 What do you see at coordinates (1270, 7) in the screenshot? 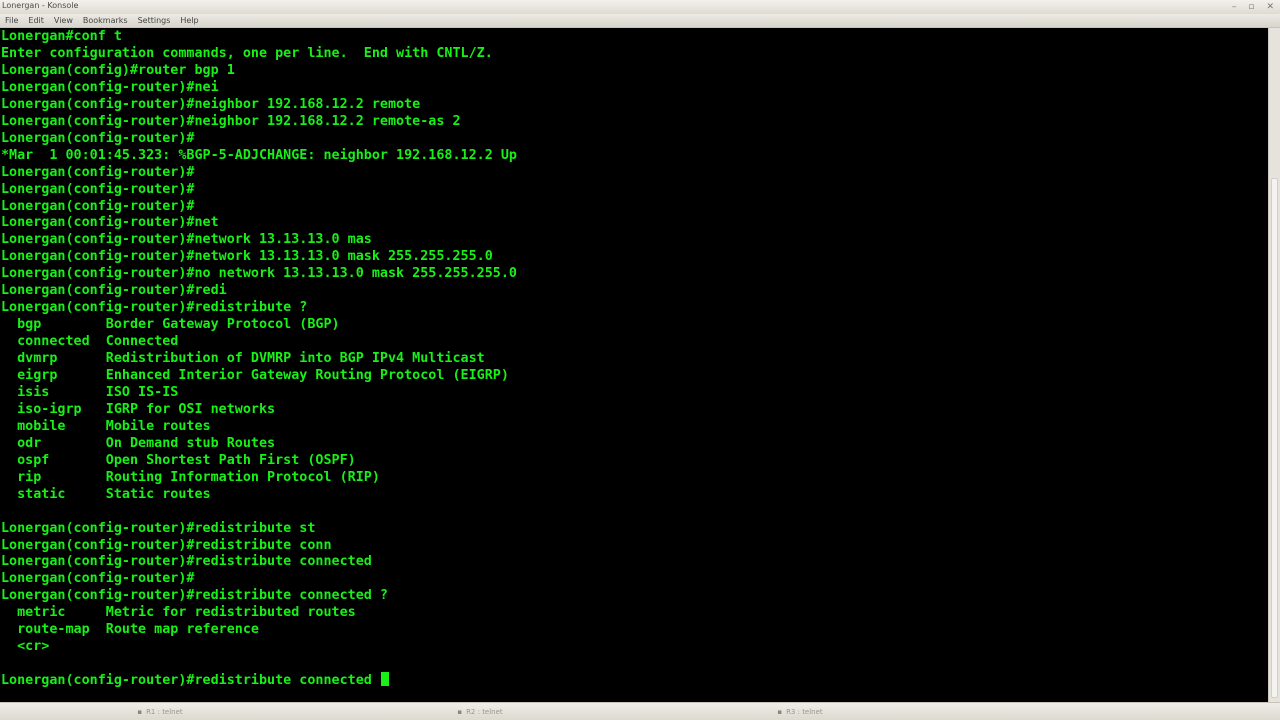
I see `close-icon: ✕` at bounding box center [1270, 7].